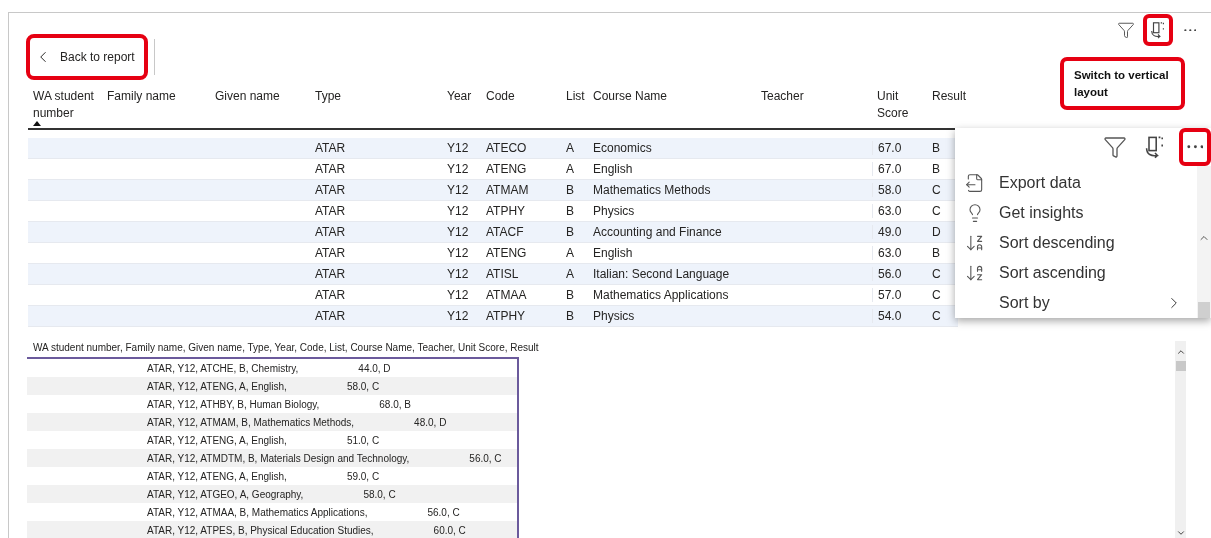 The height and width of the screenshot is (538, 1211). Describe the element at coordinates (374, 368) in the screenshot. I see `record-score: 44.0, D` at that location.